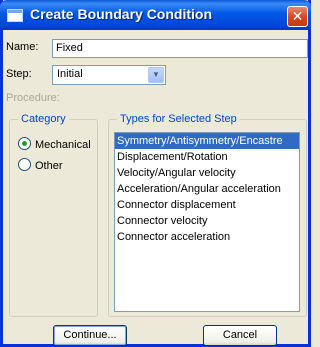  I want to click on category-option-mechanical: Mechanical, so click(54, 144).